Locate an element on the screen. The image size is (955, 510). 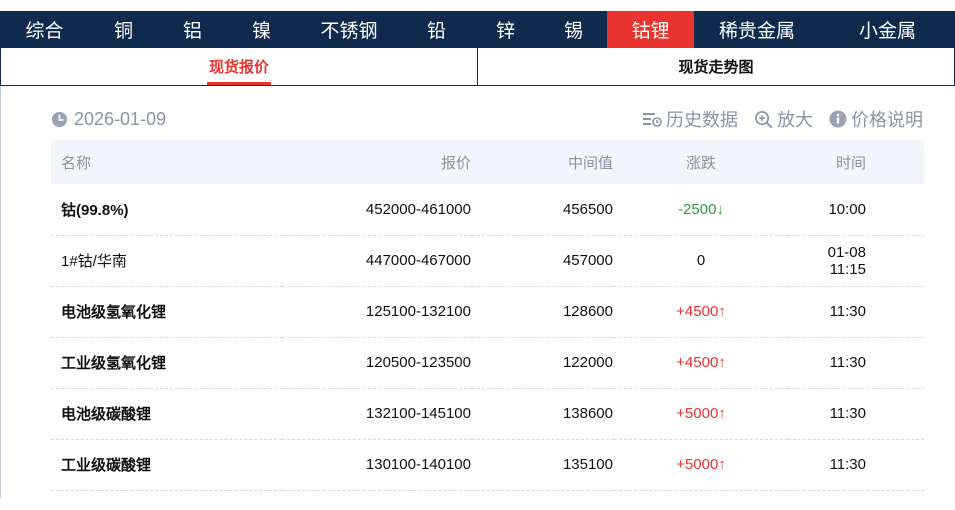
row-name: 电池级氢氧化锂 is located at coordinates (166, 311).